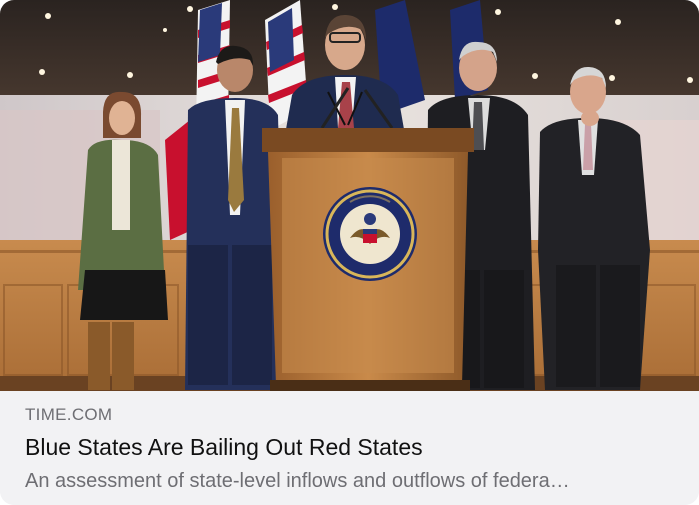 The height and width of the screenshot is (505, 699). Describe the element at coordinates (69, 414) in the screenshot. I see `source-domain: TIME.COM` at that location.